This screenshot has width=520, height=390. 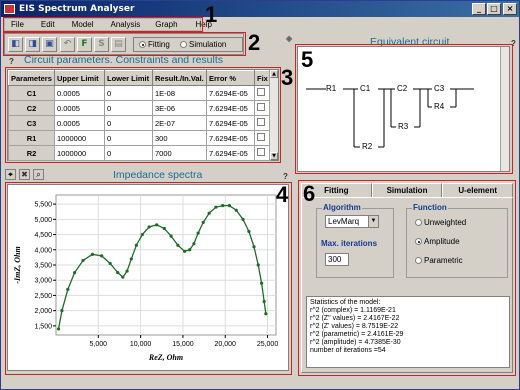 What do you see at coordinates (10, 174) in the screenshot?
I see `axes-icon: ⌖` at bounding box center [10, 174].